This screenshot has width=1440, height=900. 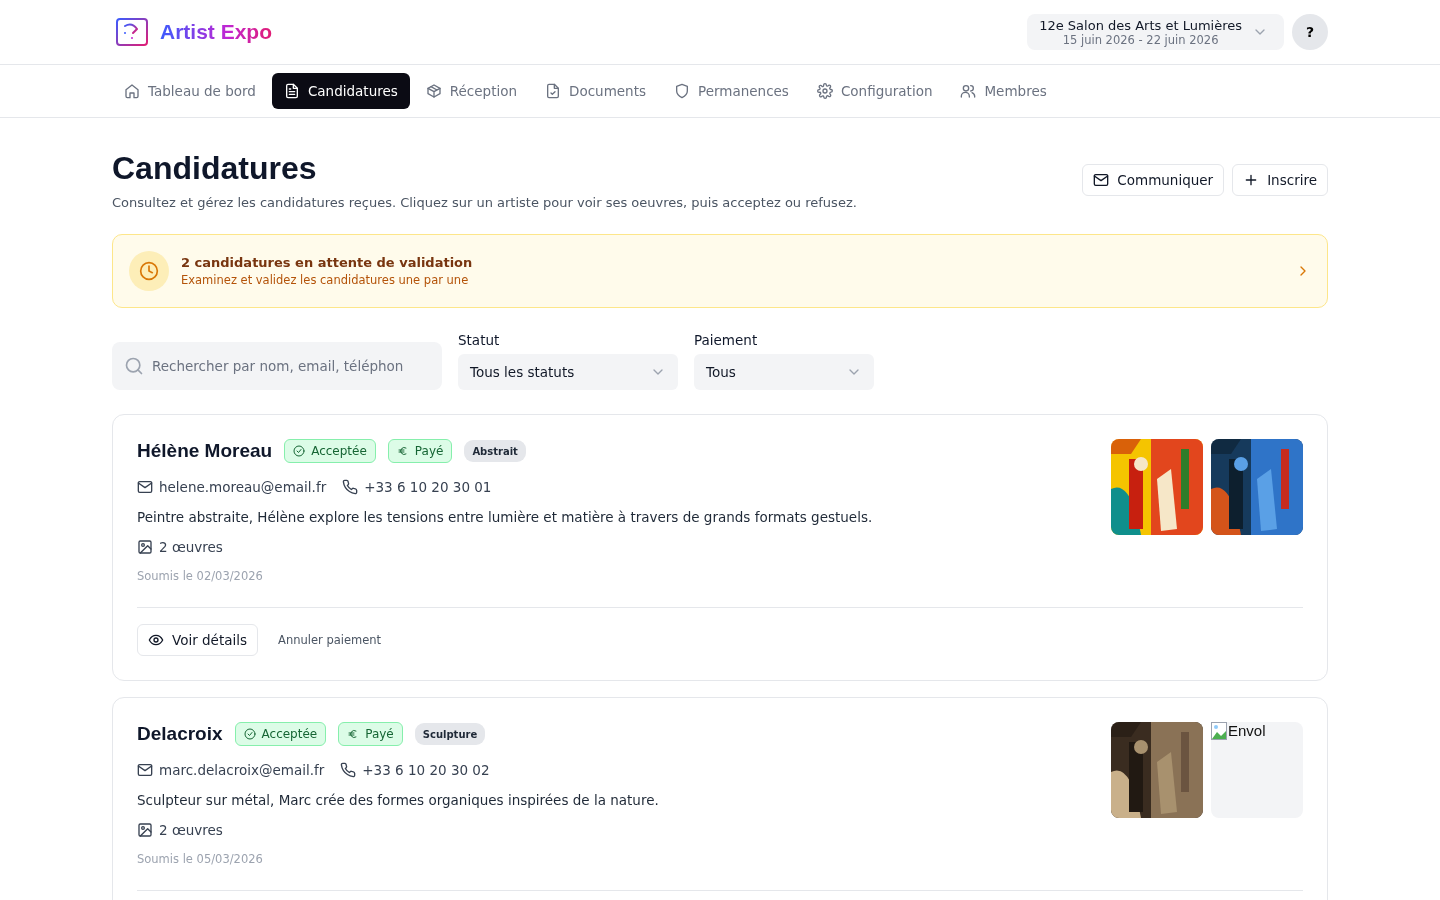 I want to click on euro-icon, so click(x=402, y=451).